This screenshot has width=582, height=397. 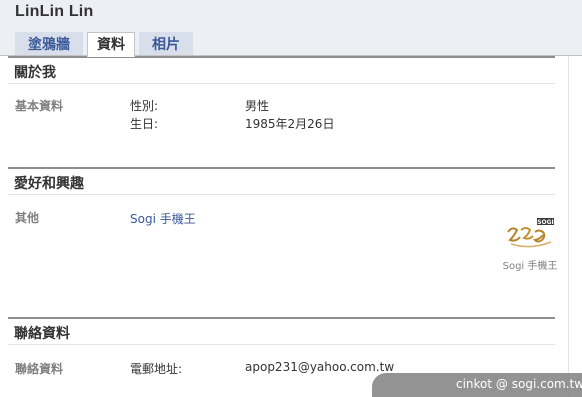 I want to click on email-label: 電郵地址:, so click(x=156, y=369).